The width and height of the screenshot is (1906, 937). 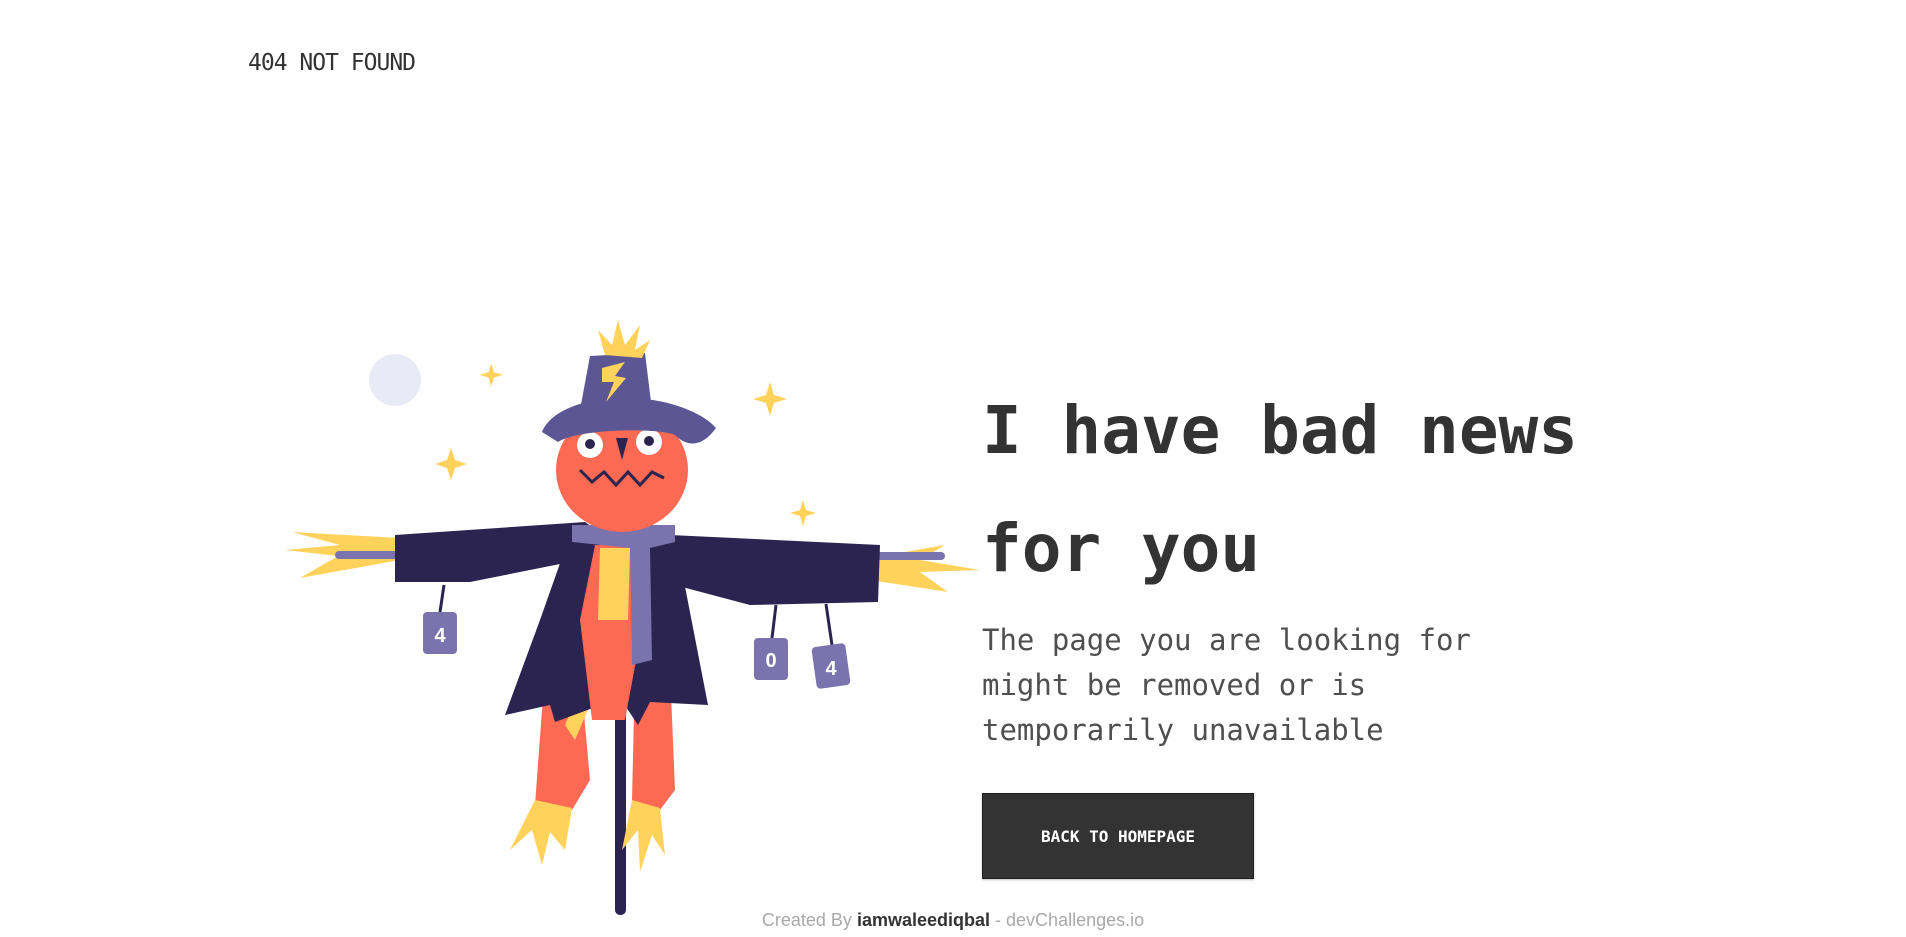 I want to click on back-to-homepage-button: BACK TO HOMEPAGE, so click(x=1118, y=836).